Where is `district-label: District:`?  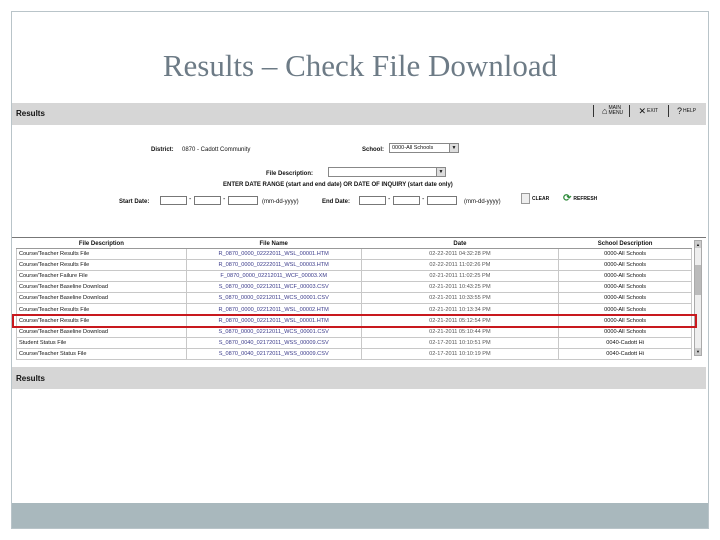
district-label: District: is located at coordinates (162, 150).